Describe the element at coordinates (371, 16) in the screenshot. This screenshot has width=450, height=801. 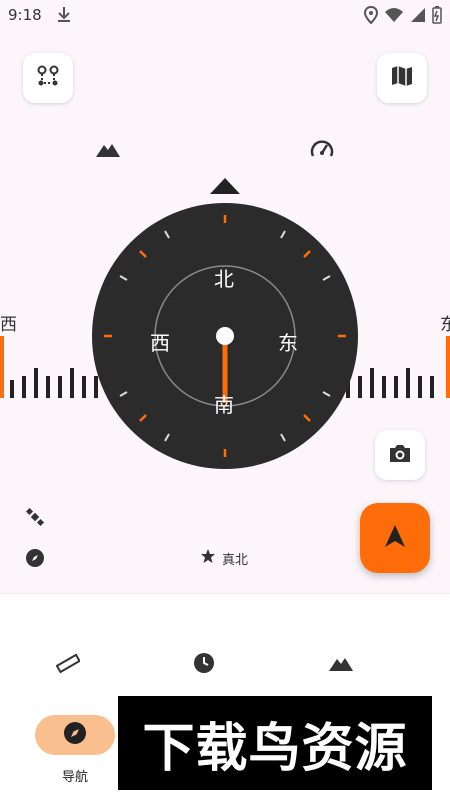
I see `location-icon` at that location.